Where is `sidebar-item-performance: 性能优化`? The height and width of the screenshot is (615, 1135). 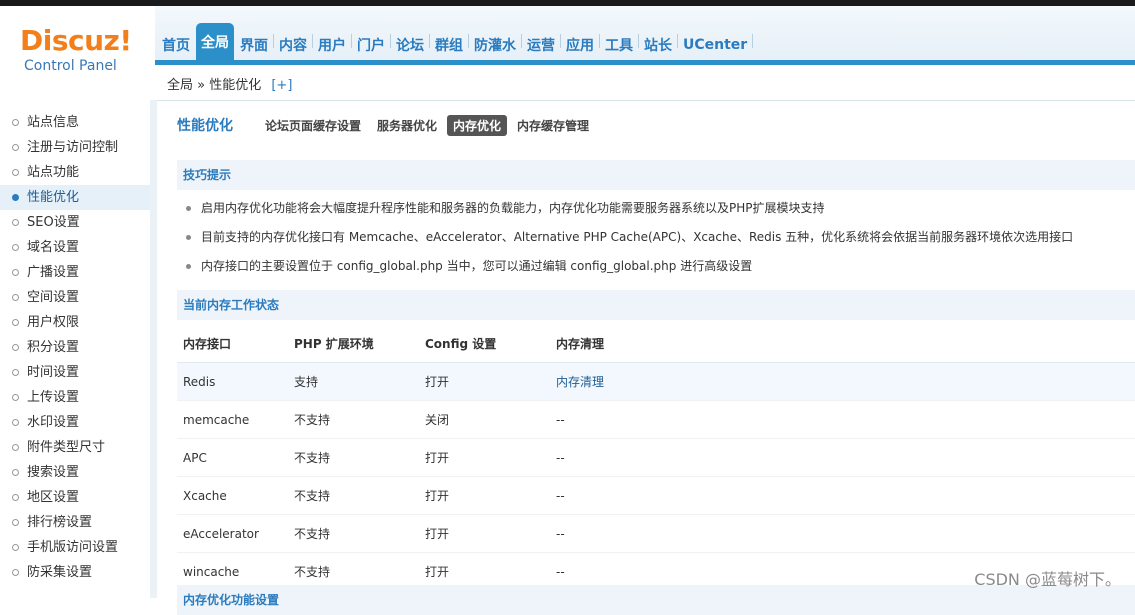
sidebar-item-performance: 性能优化 is located at coordinates (75, 197).